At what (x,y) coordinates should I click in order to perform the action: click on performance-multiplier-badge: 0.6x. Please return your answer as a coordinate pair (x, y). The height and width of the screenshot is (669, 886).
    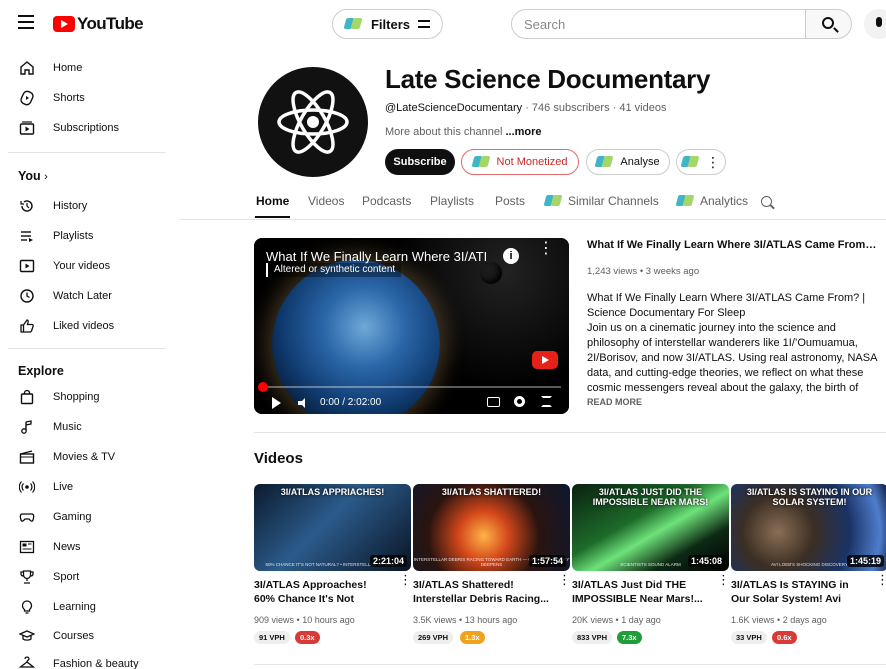
    Looking at the image, I should click on (784, 637).